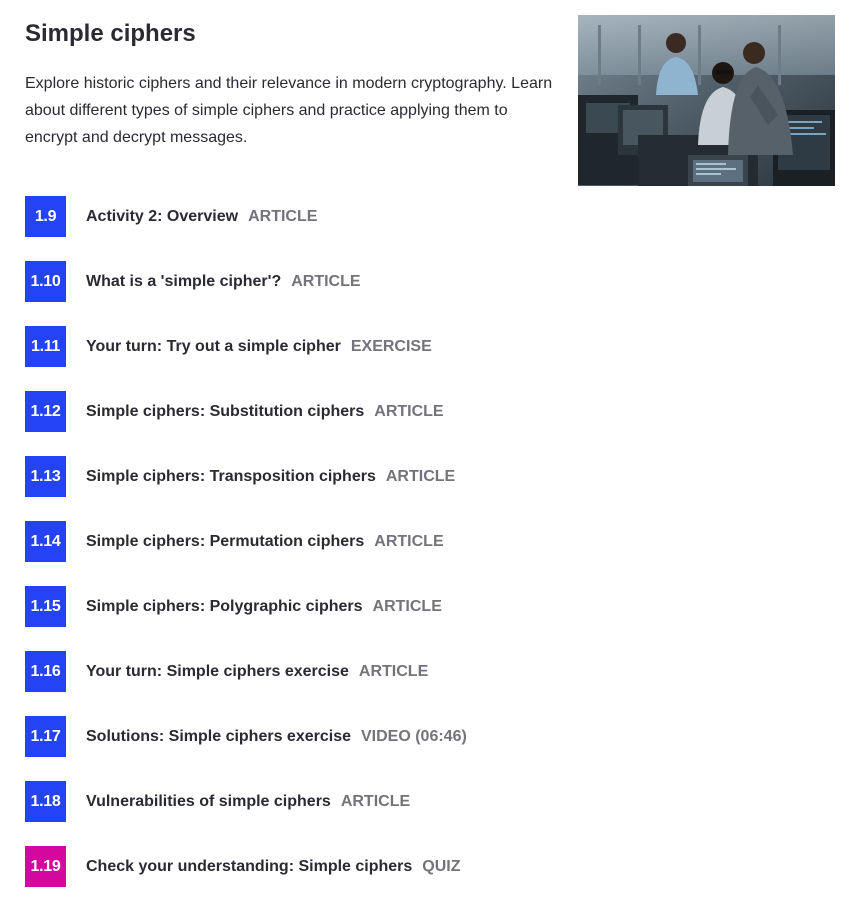  I want to click on step-item: 1.9 Activity 2: Overview ARTICLE, so click(425, 216).